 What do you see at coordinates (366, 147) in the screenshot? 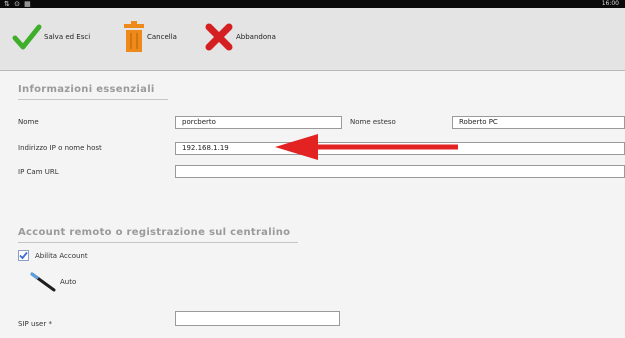
I see `annotation-arrow` at bounding box center [366, 147].